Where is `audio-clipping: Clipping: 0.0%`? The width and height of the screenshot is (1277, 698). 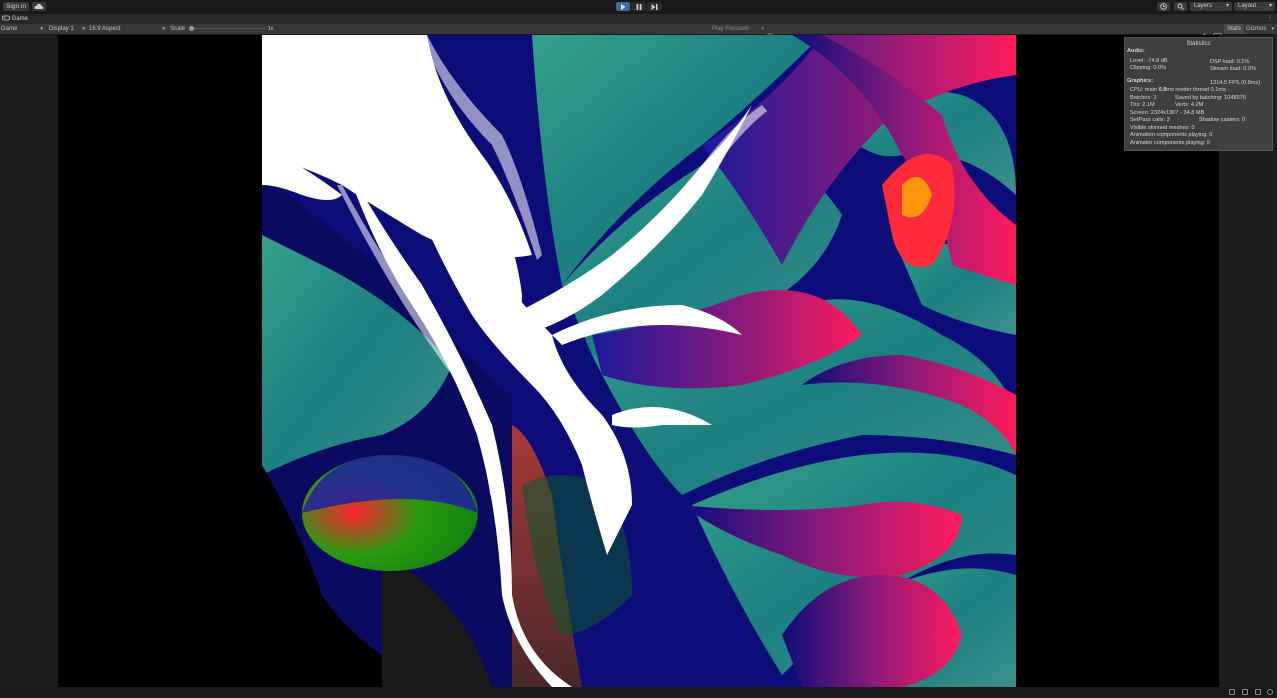
audio-clipping: Clipping: 0.0% is located at coordinates (1148, 68).